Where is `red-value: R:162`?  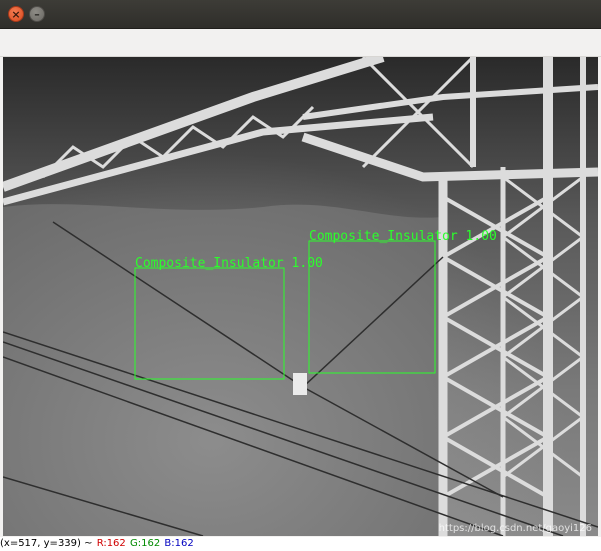 red-value: R:162 is located at coordinates (111, 543).